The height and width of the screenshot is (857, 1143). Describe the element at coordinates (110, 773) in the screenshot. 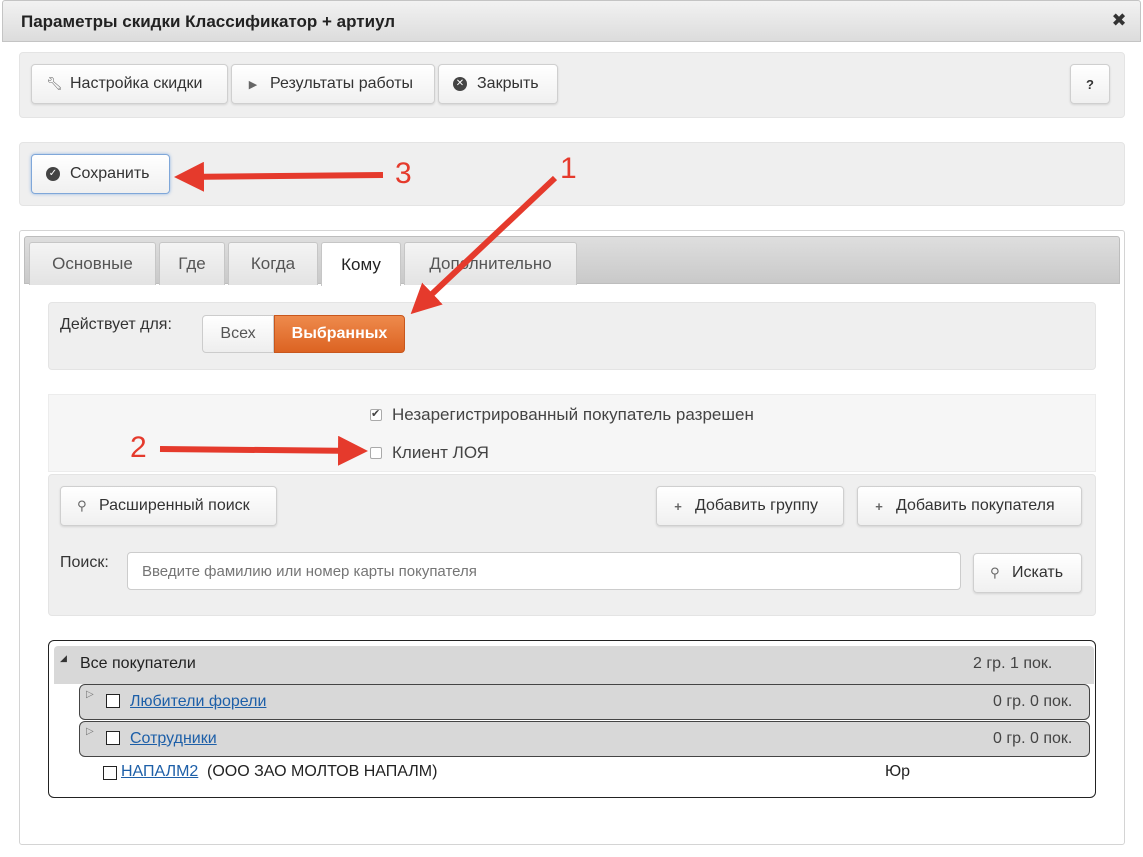

I see `customer-checkbox` at that location.